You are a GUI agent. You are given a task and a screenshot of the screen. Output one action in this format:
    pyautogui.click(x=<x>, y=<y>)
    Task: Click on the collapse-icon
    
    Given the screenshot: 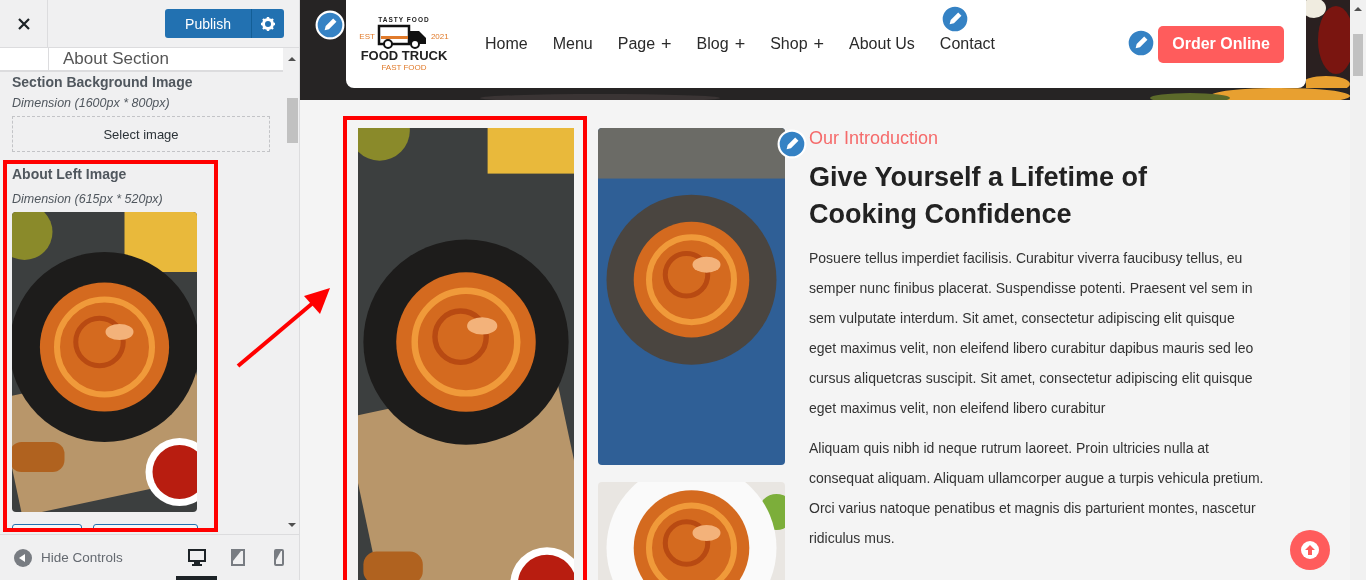 What is the action you would take?
    pyautogui.click(x=23, y=557)
    